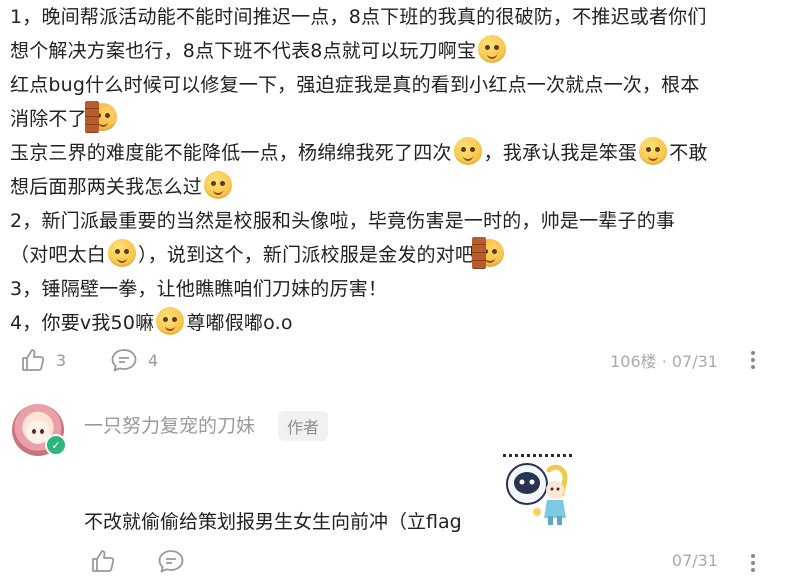 Image resolution: width=786 pixels, height=588 pixels. Describe the element at coordinates (239, 323) in the screenshot. I see `post-text: 尊嘟假嘟o.o` at that location.